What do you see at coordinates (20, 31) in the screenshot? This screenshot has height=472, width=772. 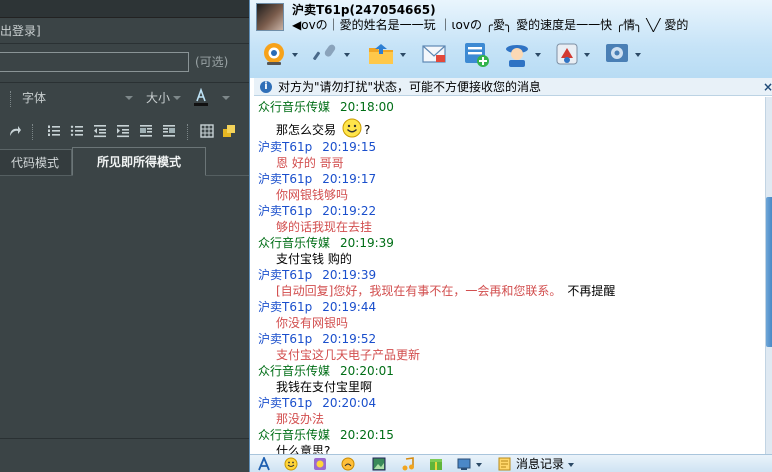 I see `logout-link: 出登录]` at bounding box center [20, 31].